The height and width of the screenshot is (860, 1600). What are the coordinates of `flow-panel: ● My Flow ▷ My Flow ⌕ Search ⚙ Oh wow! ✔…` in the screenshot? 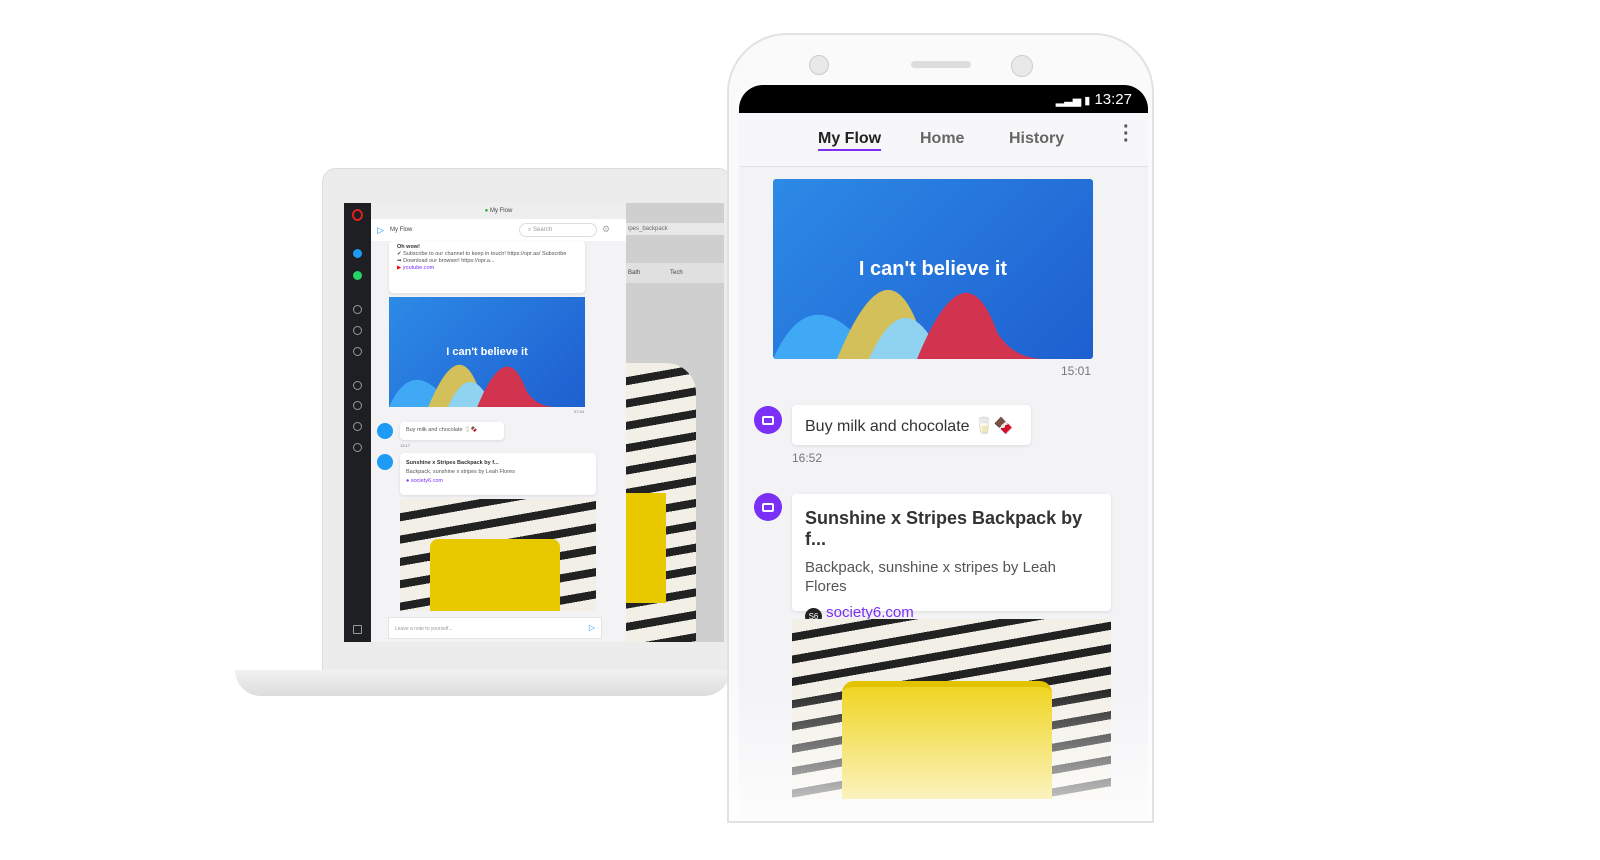 It's located at (498, 422).